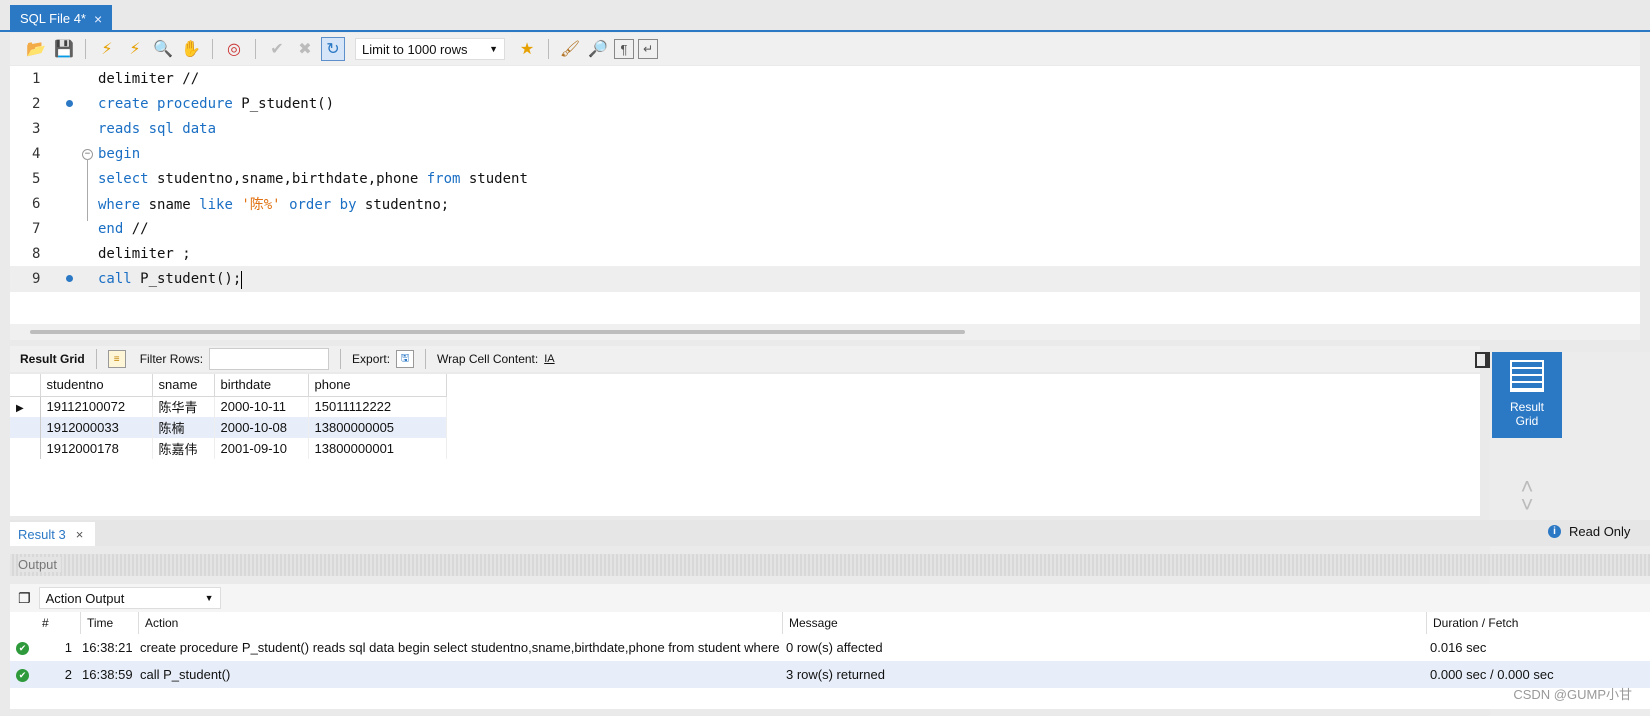 This screenshot has height=716, width=1650. Describe the element at coordinates (261, 385) in the screenshot. I see `column-header-birthdate: birthdate` at that location.